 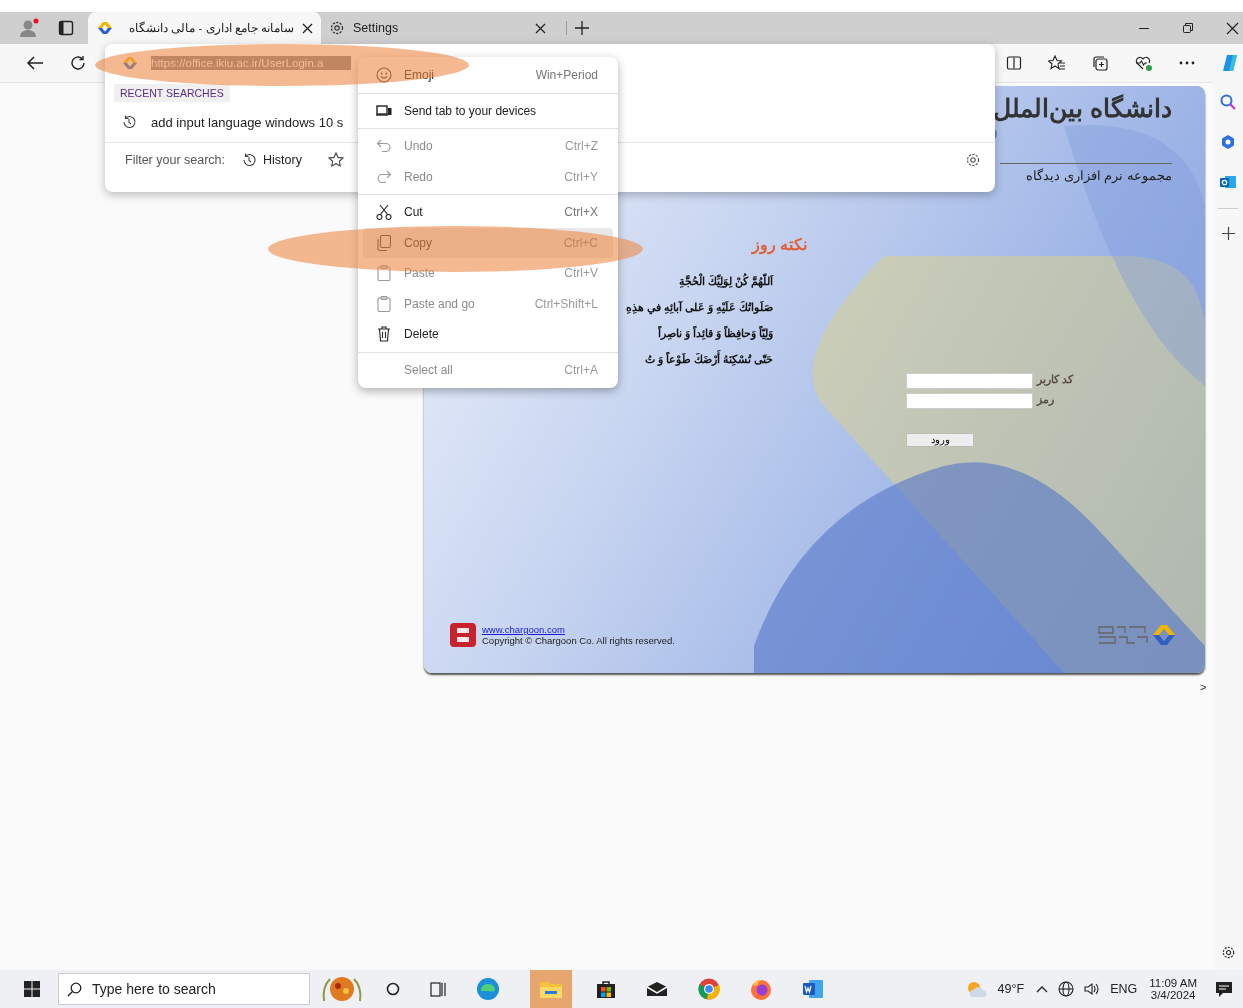 I want to click on history-filter-button: History, so click(x=271, y=160).